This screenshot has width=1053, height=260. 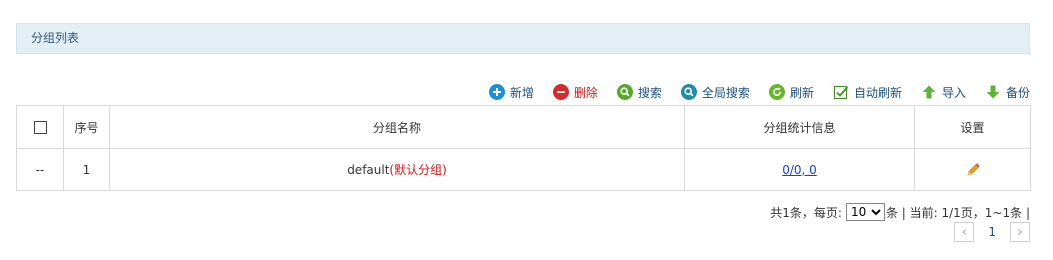 I want to click on header-group-name: 分组名称, so click(x=397, y=127).